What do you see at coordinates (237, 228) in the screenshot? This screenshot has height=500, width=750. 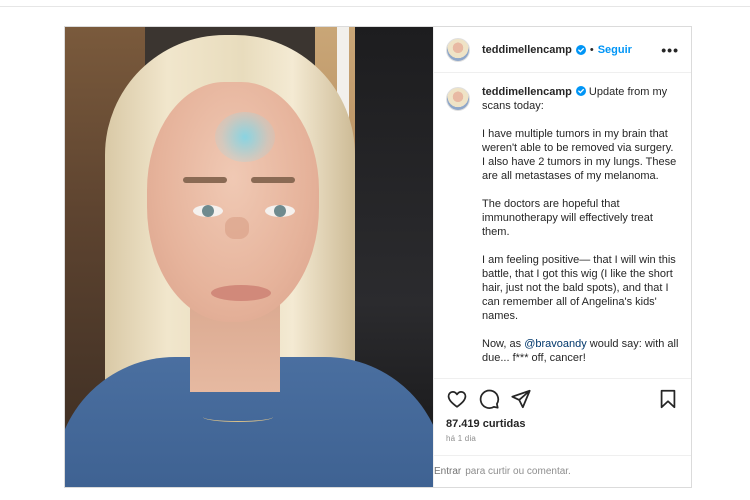 I see `photo-nose` at bounding box center [237, 228].